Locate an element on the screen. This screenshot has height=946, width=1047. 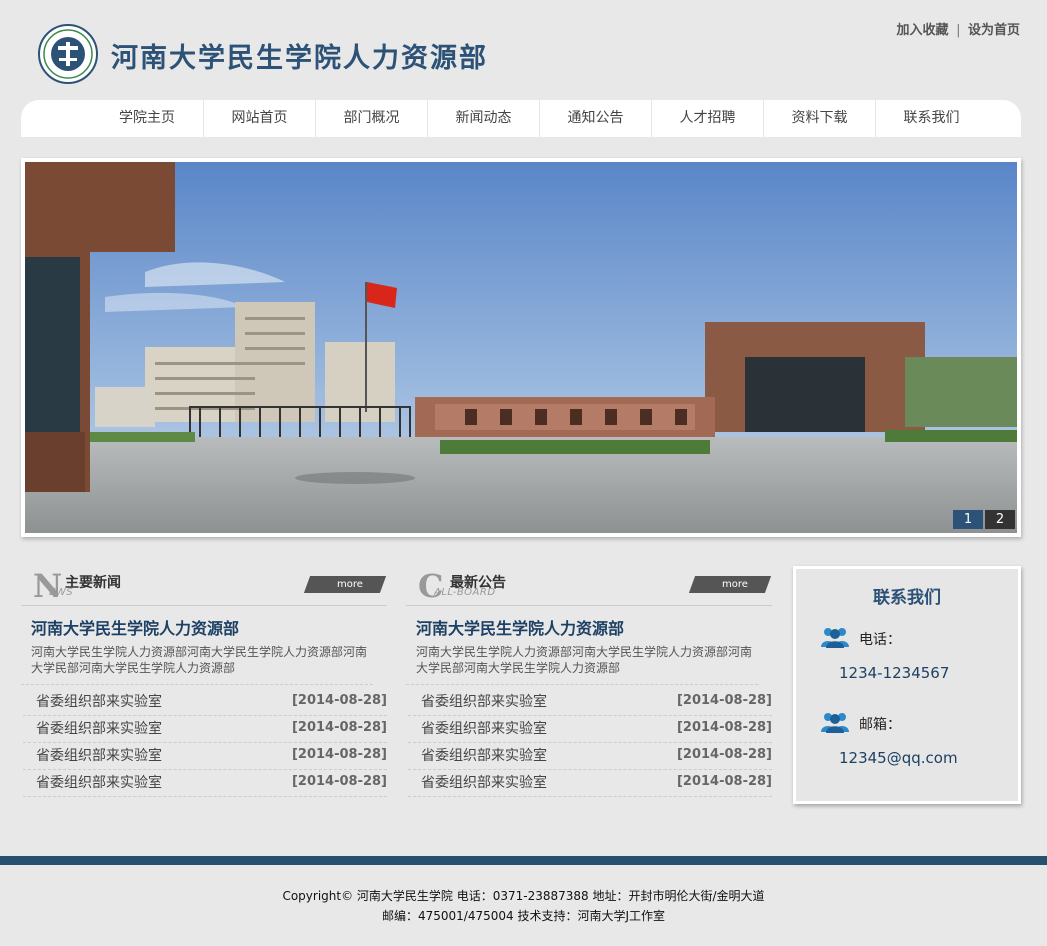
slide-pager: 1 2 is located at coordinates (983, 519).